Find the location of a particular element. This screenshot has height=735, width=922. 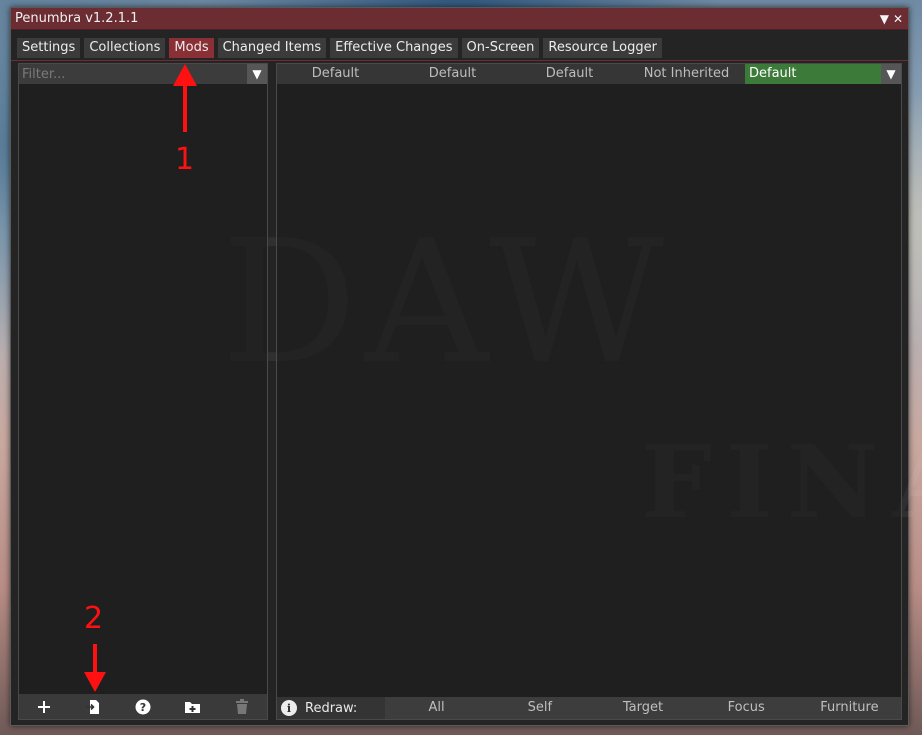

collection-not-inherited: Not Inherited is located at coordinates (686, 74).